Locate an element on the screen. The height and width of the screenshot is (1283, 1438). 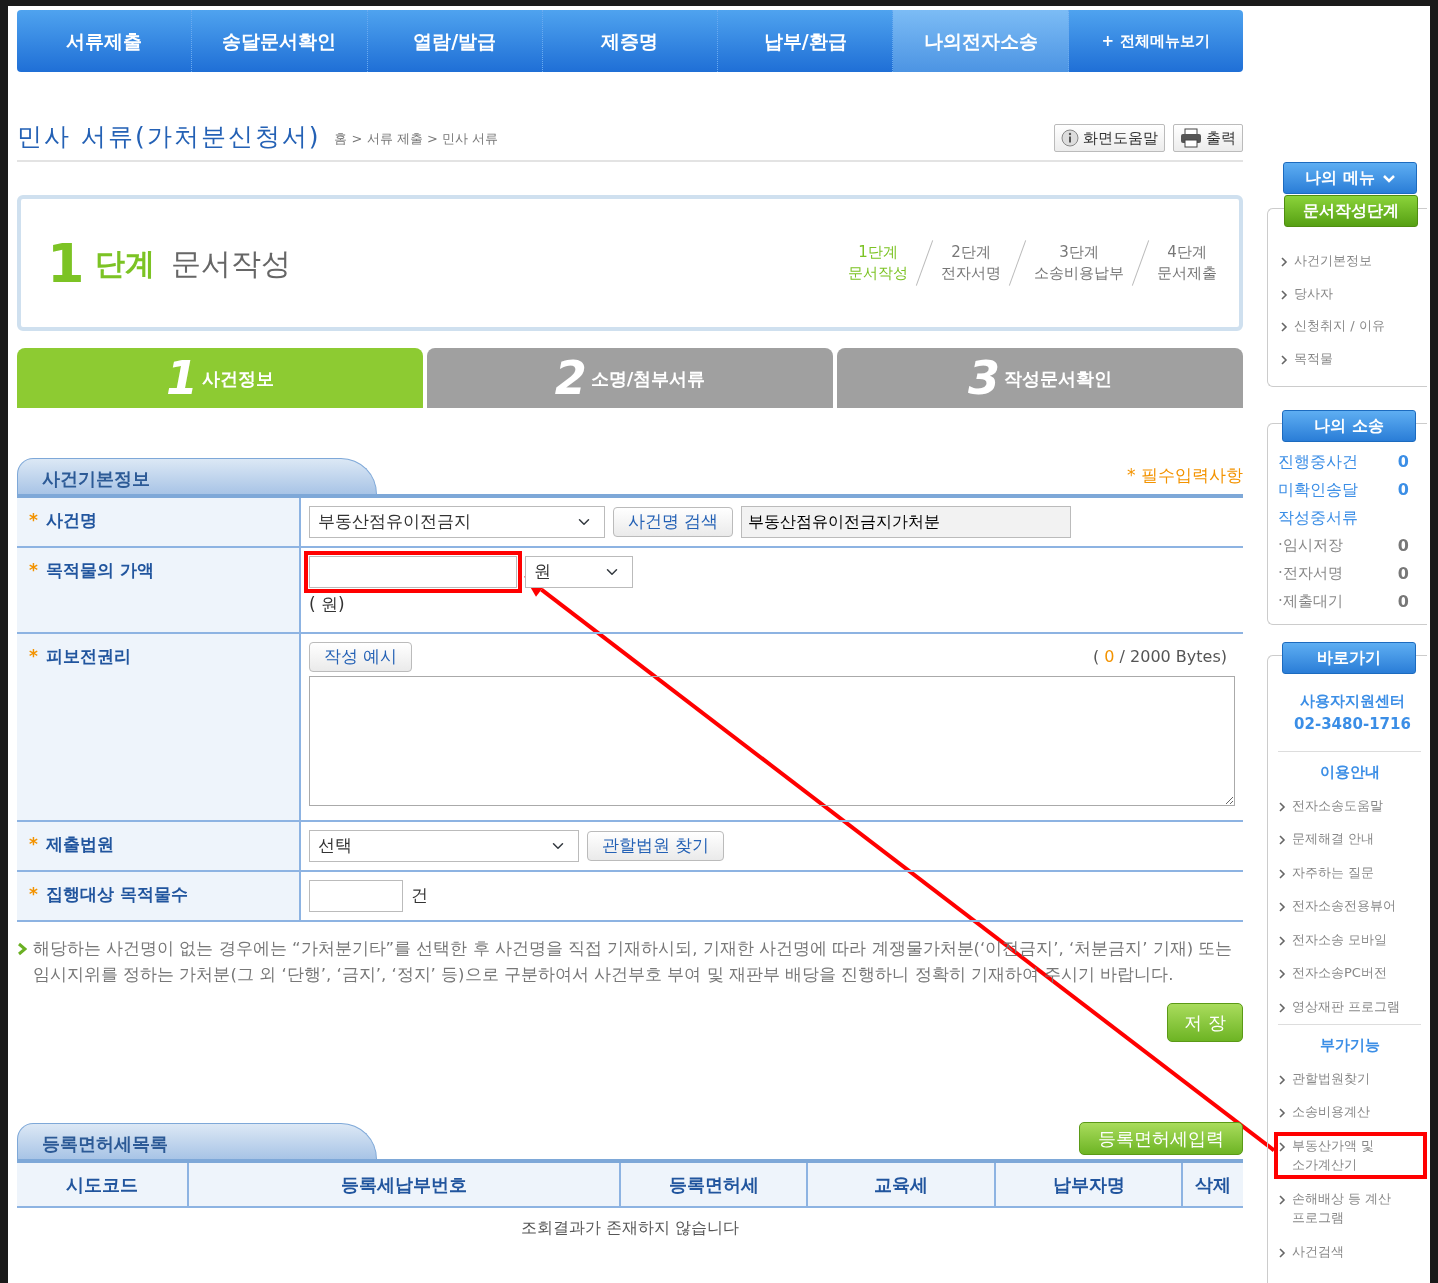
sidebar-link: 문제해결 안내 is located at coordinates (1350, 839).